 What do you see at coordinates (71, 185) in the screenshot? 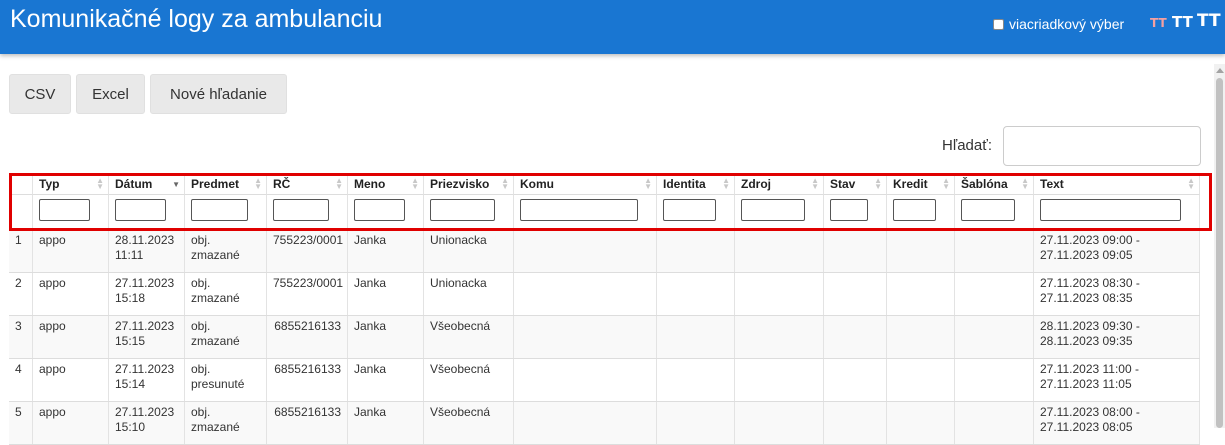
I see `column-header: Typ ▲ ▼` at bounding box center [71, 185].